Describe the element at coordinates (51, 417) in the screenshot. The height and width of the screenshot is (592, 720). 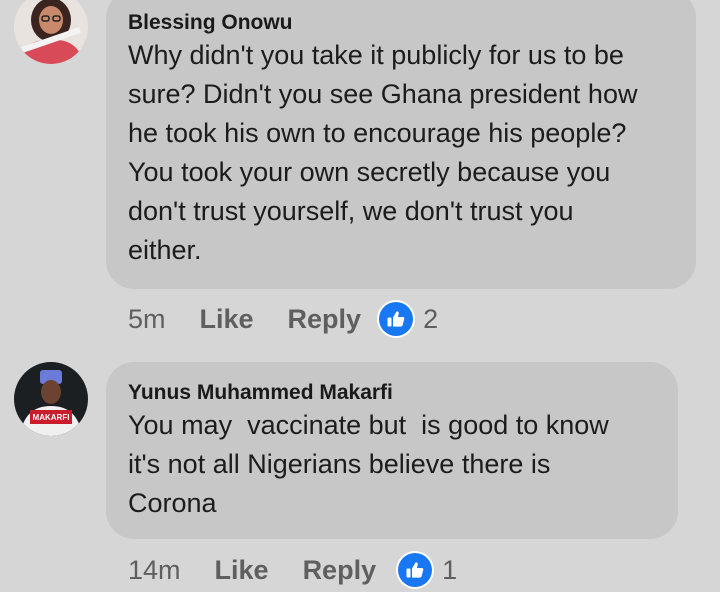
I see `avatar-text: MAKARFI` at that location.